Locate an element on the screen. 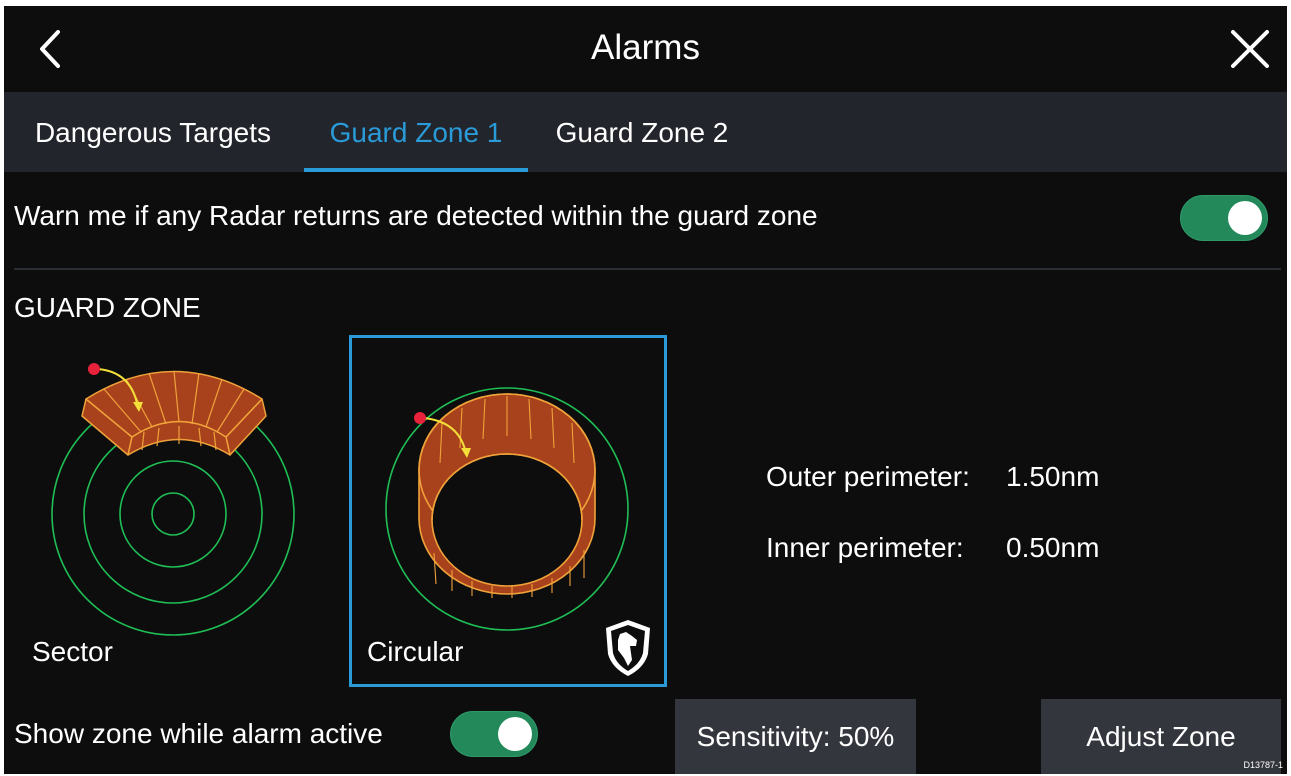 The image size is (1291, 776). tab-dangerous-targets: Dangerous Targets is located at coordinates (153, 132).